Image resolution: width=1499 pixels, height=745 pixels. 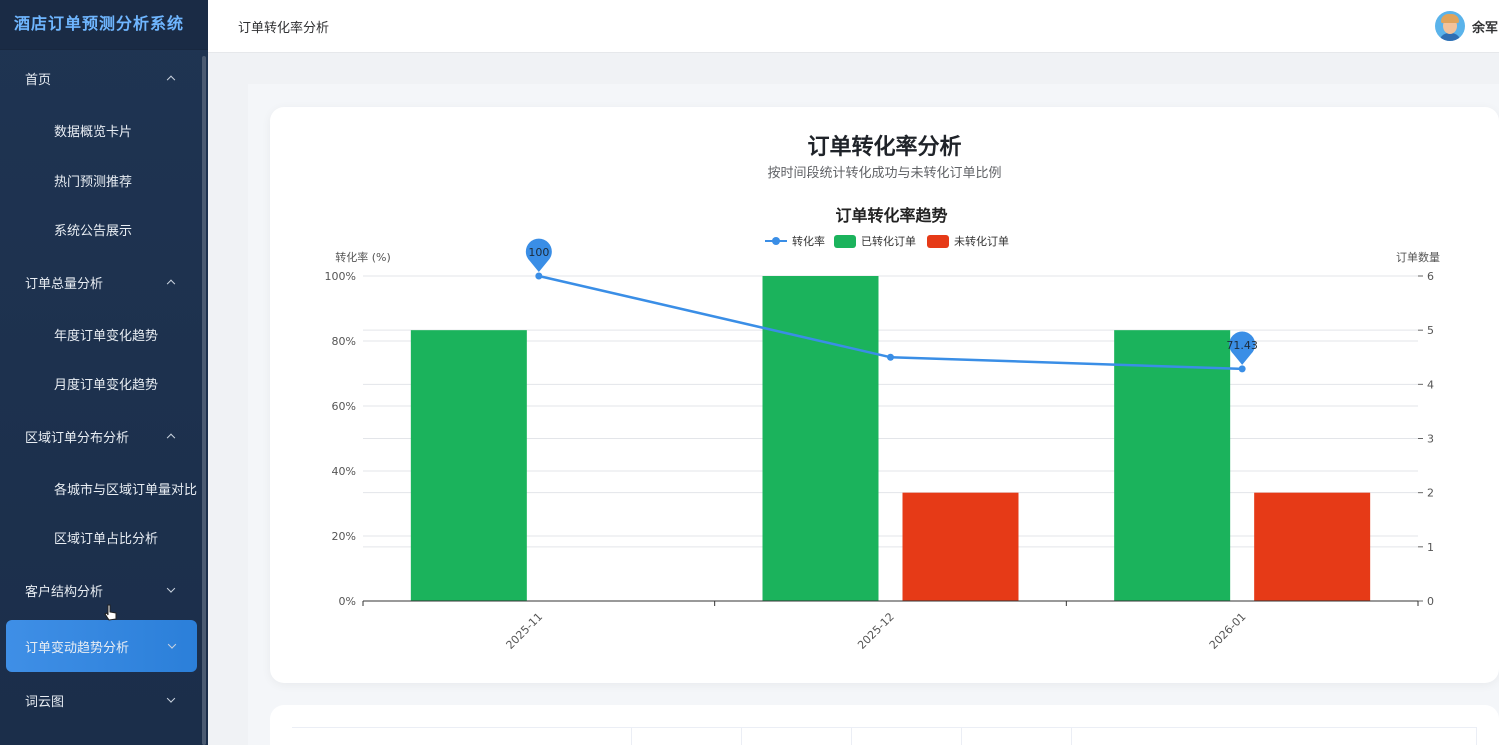 What do you see at coordinates (38, 80) in the screenshot?
I see `sidebar-item-label: 首页` at bounding box center [38, 80].